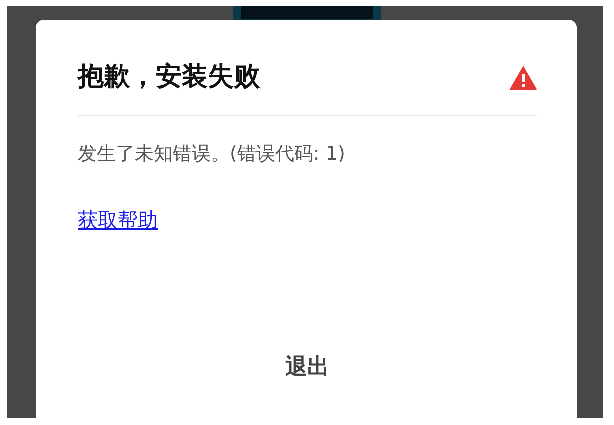 This screenshot has width=614, height=425. What do you see at coordinates (523, 78) in the screenshot?
I see `warning-icon` at bounding box center [523, 78].